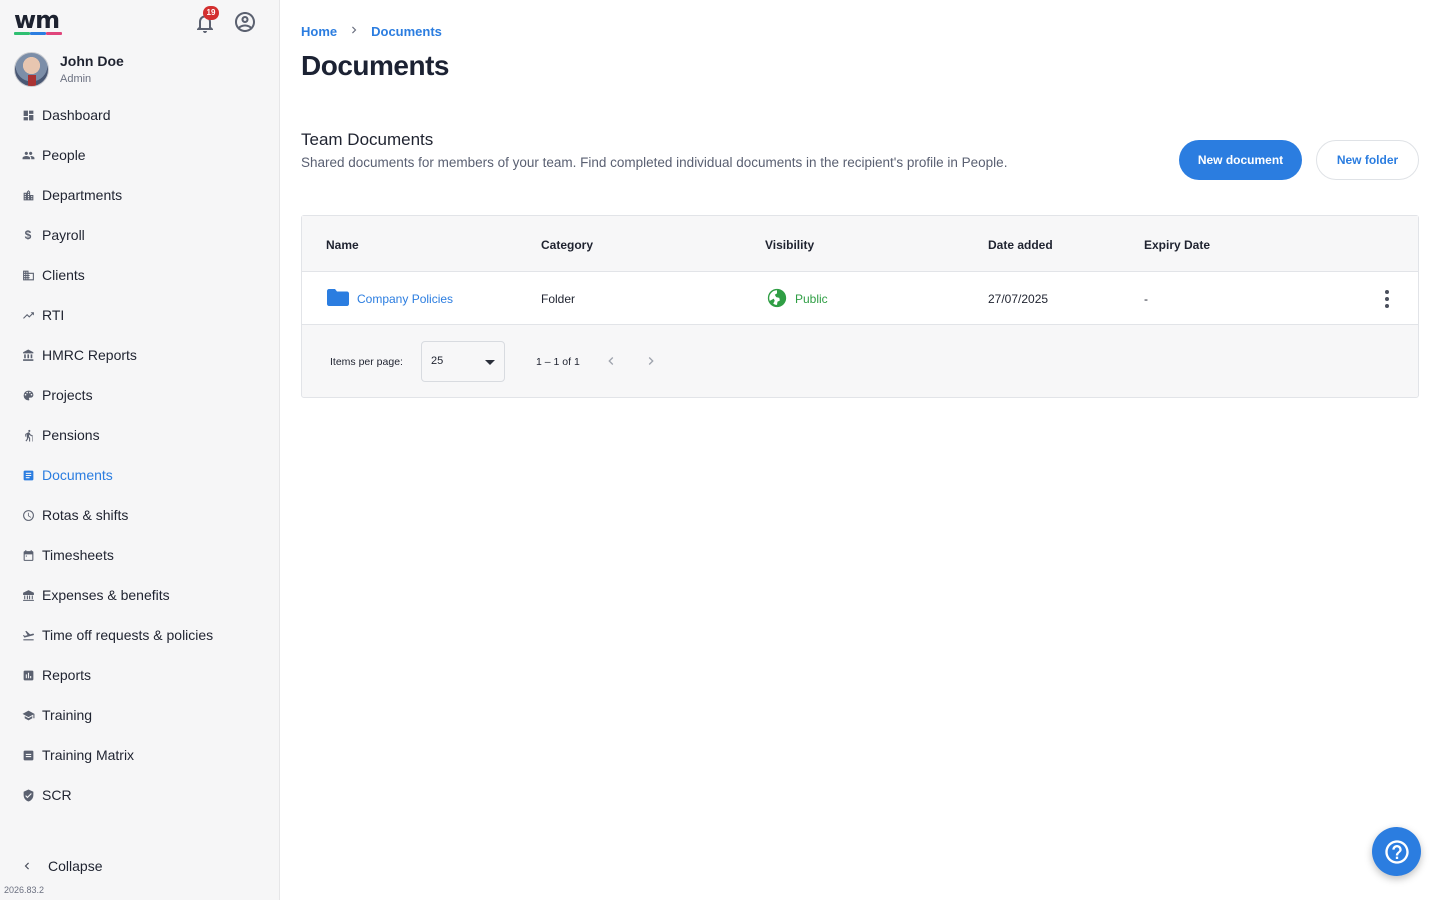 Image resolution: width=1440 pixels, height=900 pixels. What do you see at coordinates (558, 299) in the screenshot?
I see `cell-category: Folder` at bounding box center [558, 299].